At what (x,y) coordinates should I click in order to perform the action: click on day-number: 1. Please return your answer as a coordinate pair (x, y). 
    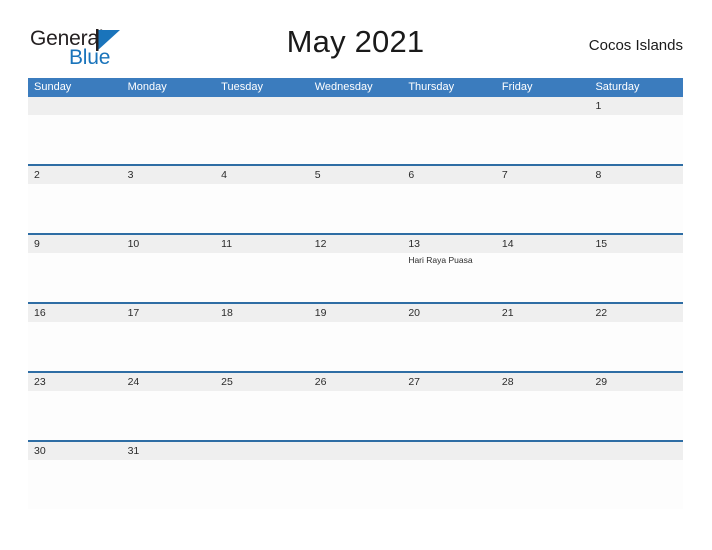
    Looking at the image, I should click on (598, 106).